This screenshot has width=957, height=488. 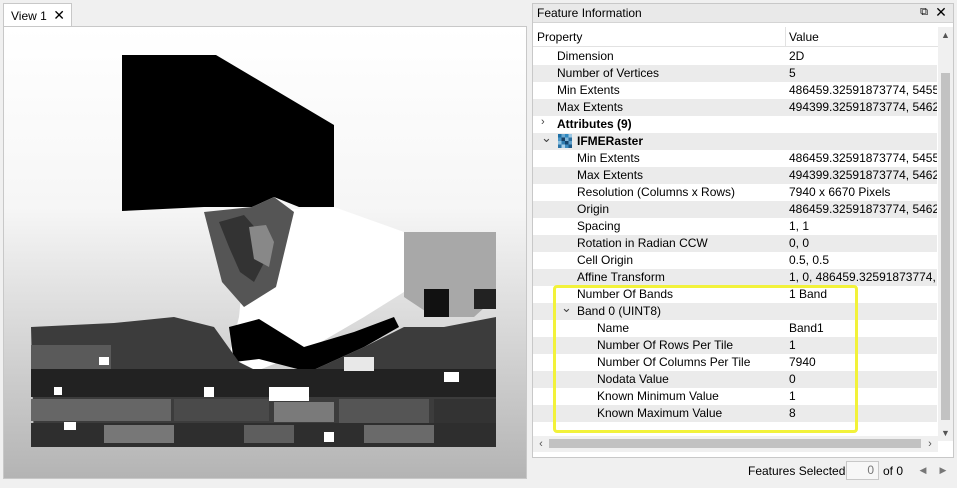 What do you see at coordinates (559, 37) in the screenshot?
I see `column-header-property: Property` at bounding box center [559, 37].